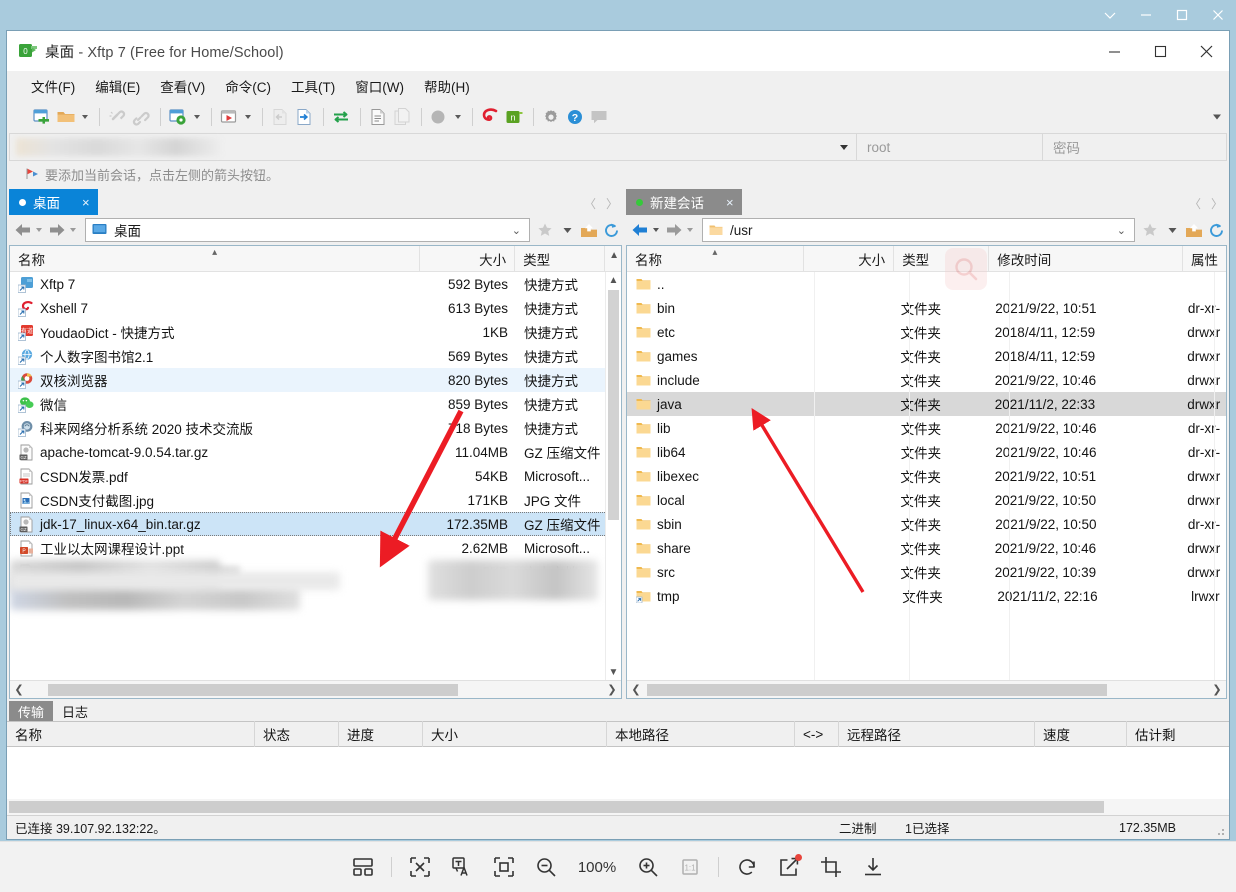  What do you see at coordinates (937, 734) in the screenshot?
I see `transfer-col-remote-path: 远程路径` at bounding box center [937, 734].